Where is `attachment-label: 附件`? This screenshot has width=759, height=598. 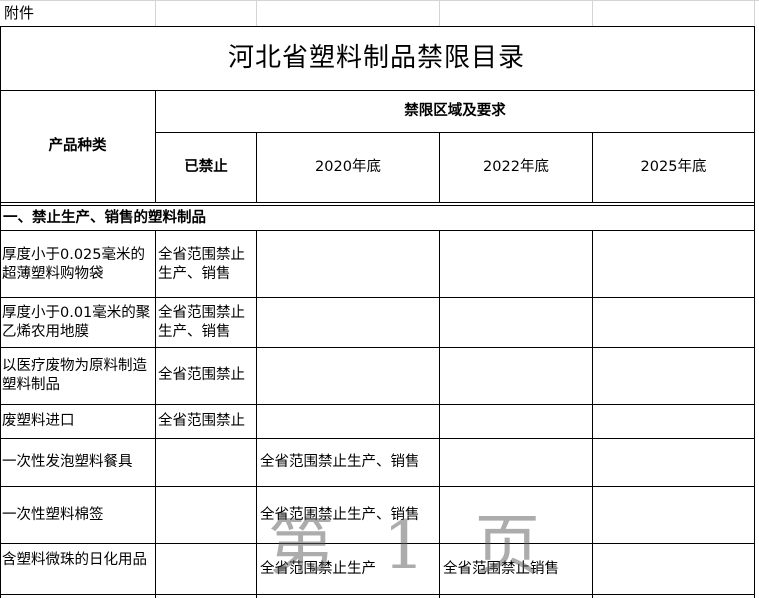 attachment-label: 附件 is located at coordinates (19, 13).